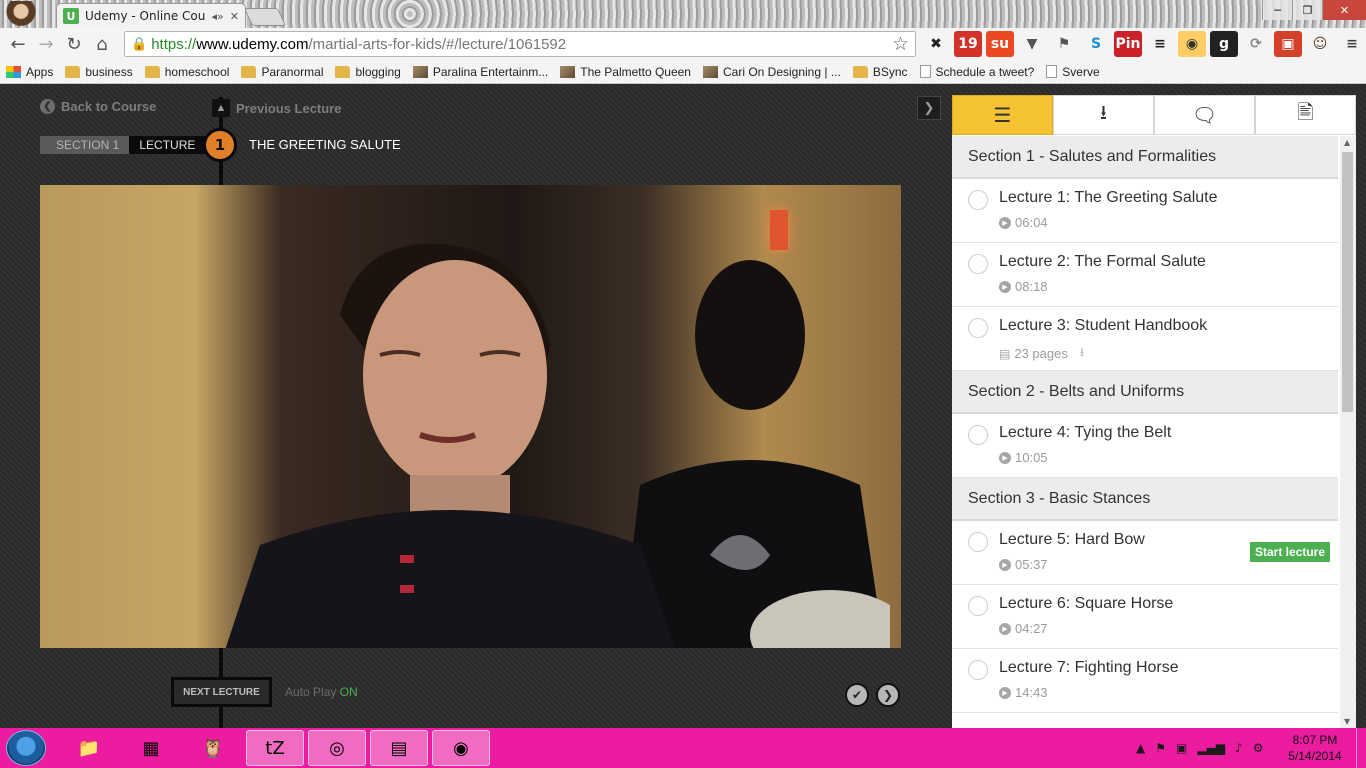  I want to click on sync-icon: ⚙, so click(1258, 748).